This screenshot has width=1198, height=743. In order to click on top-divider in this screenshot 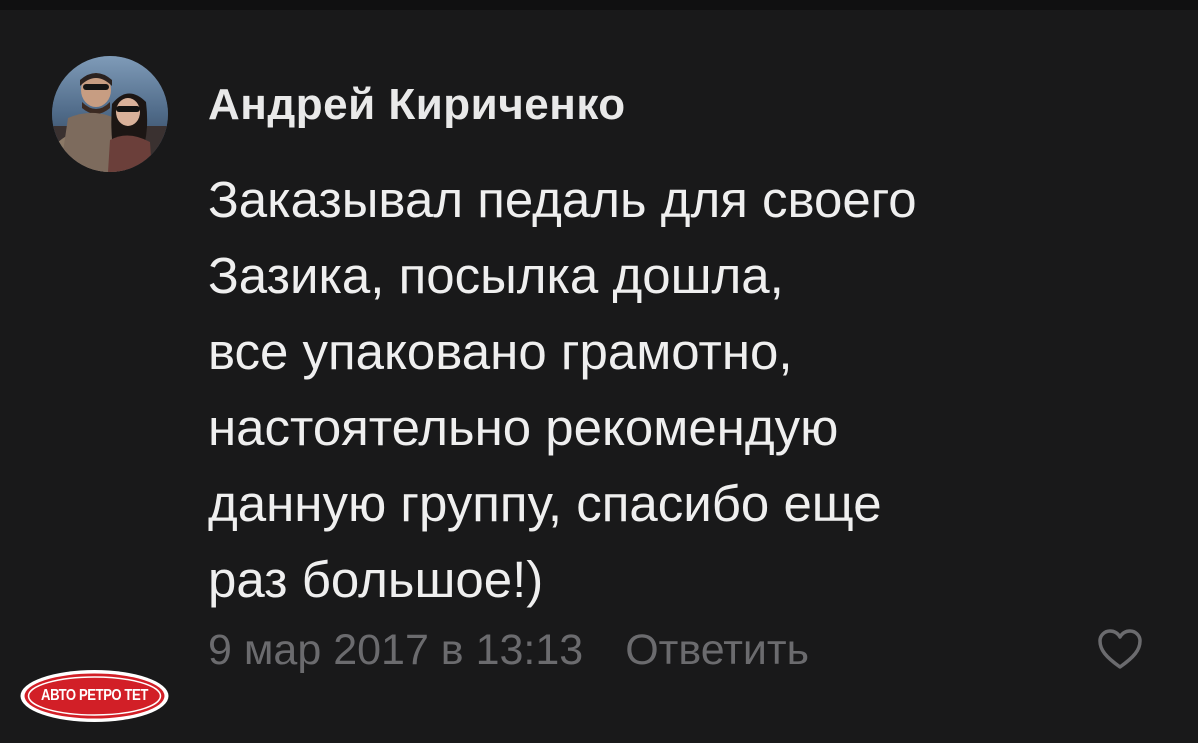, I will do `click(599, 5)`.